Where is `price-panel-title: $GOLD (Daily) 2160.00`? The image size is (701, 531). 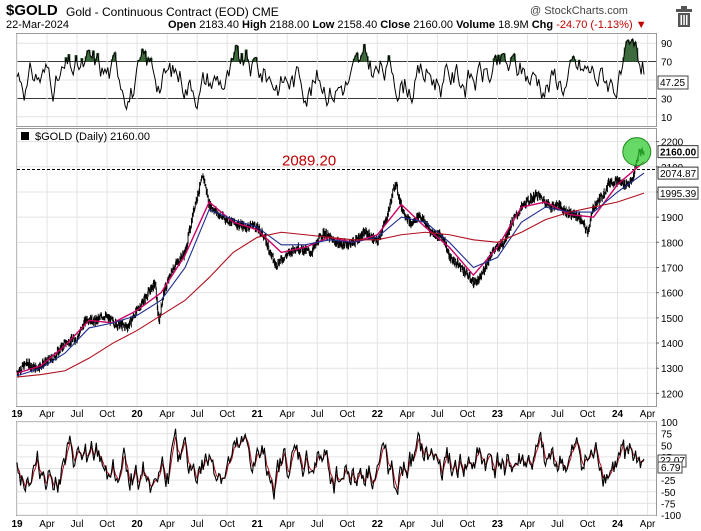
price-panel-title: $GOLD (Daily) 2160.00 is located at coordinates (92, 137).